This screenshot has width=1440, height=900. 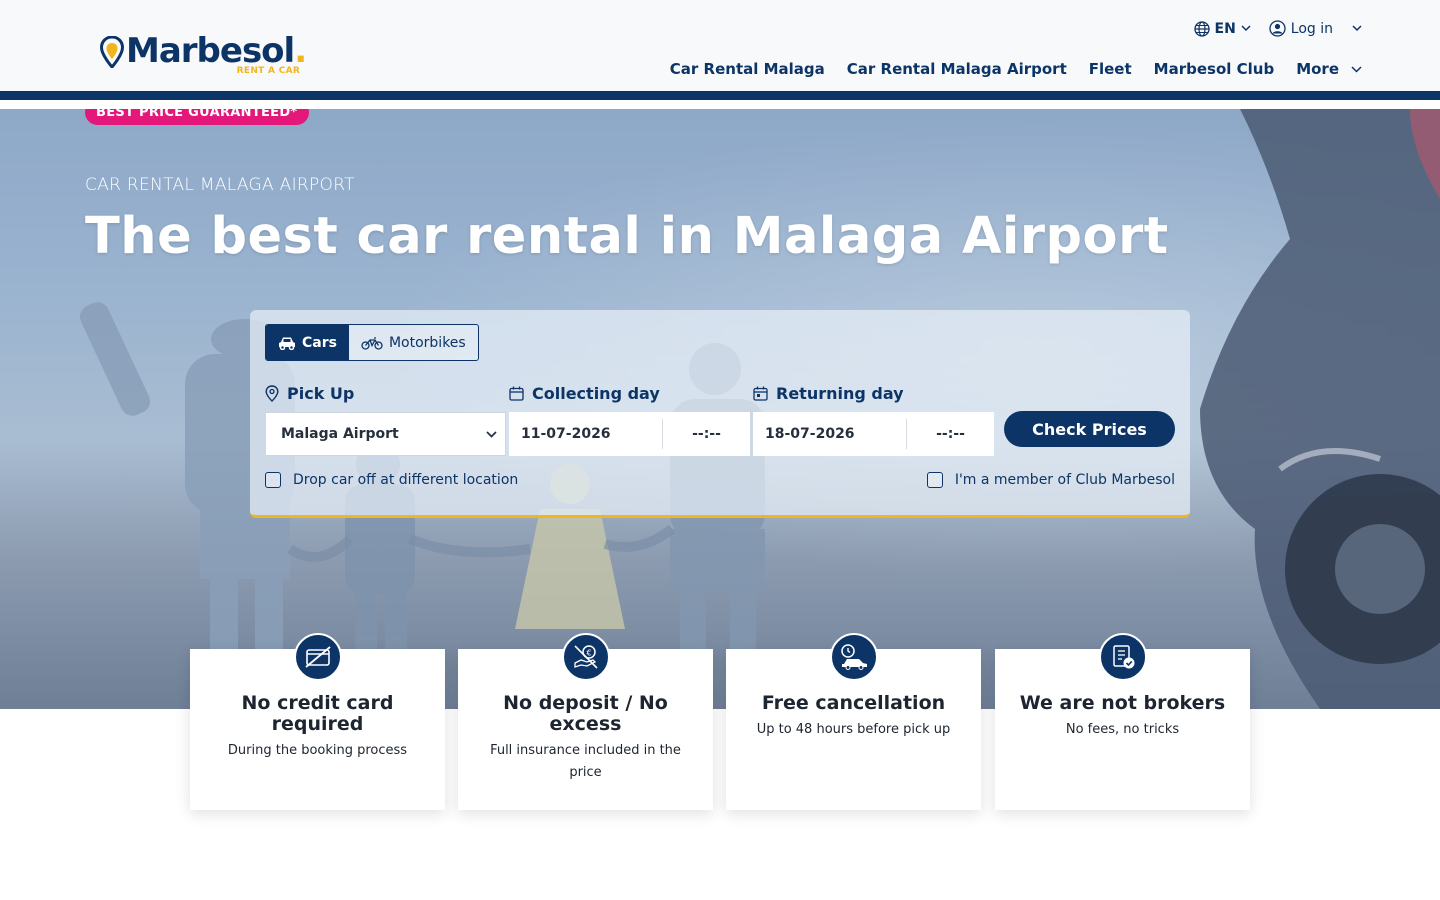 I want to click on best-price-badge: BEST PRICE GUARANTEED*, so click(x=197, y=117).